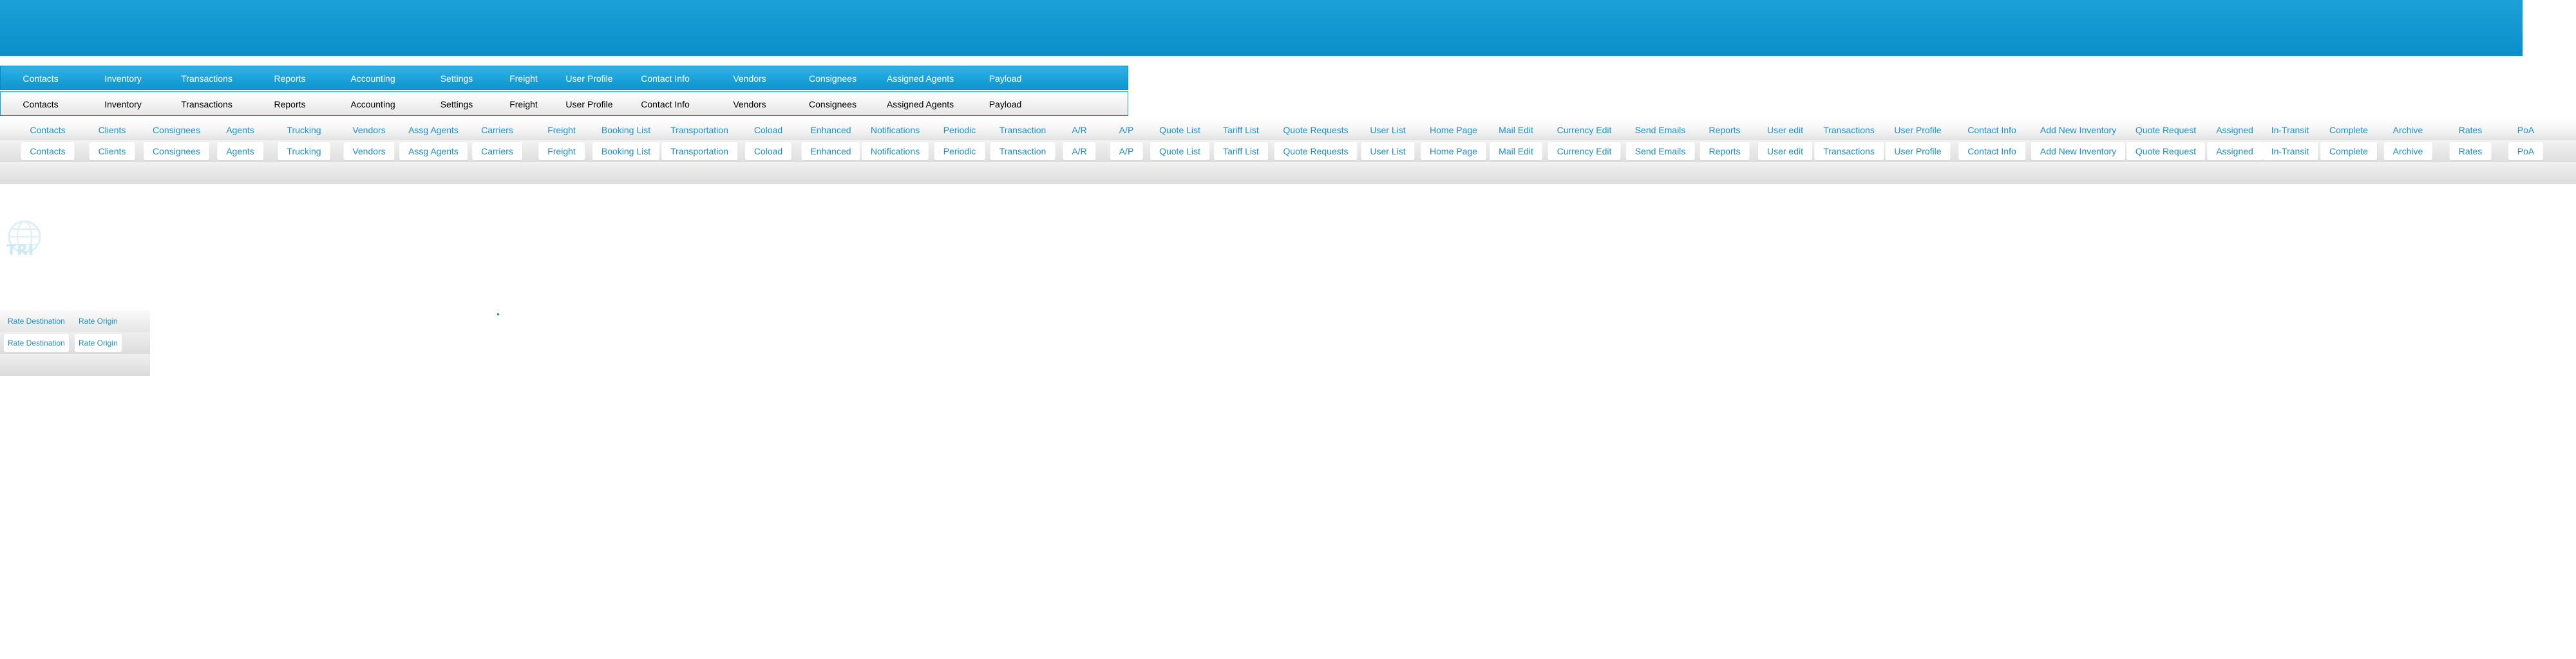 Image resolution: width=2576 pixels, height=659 pixels. I want to click on menu-item-consignees: Consignees, so click(833, 78).